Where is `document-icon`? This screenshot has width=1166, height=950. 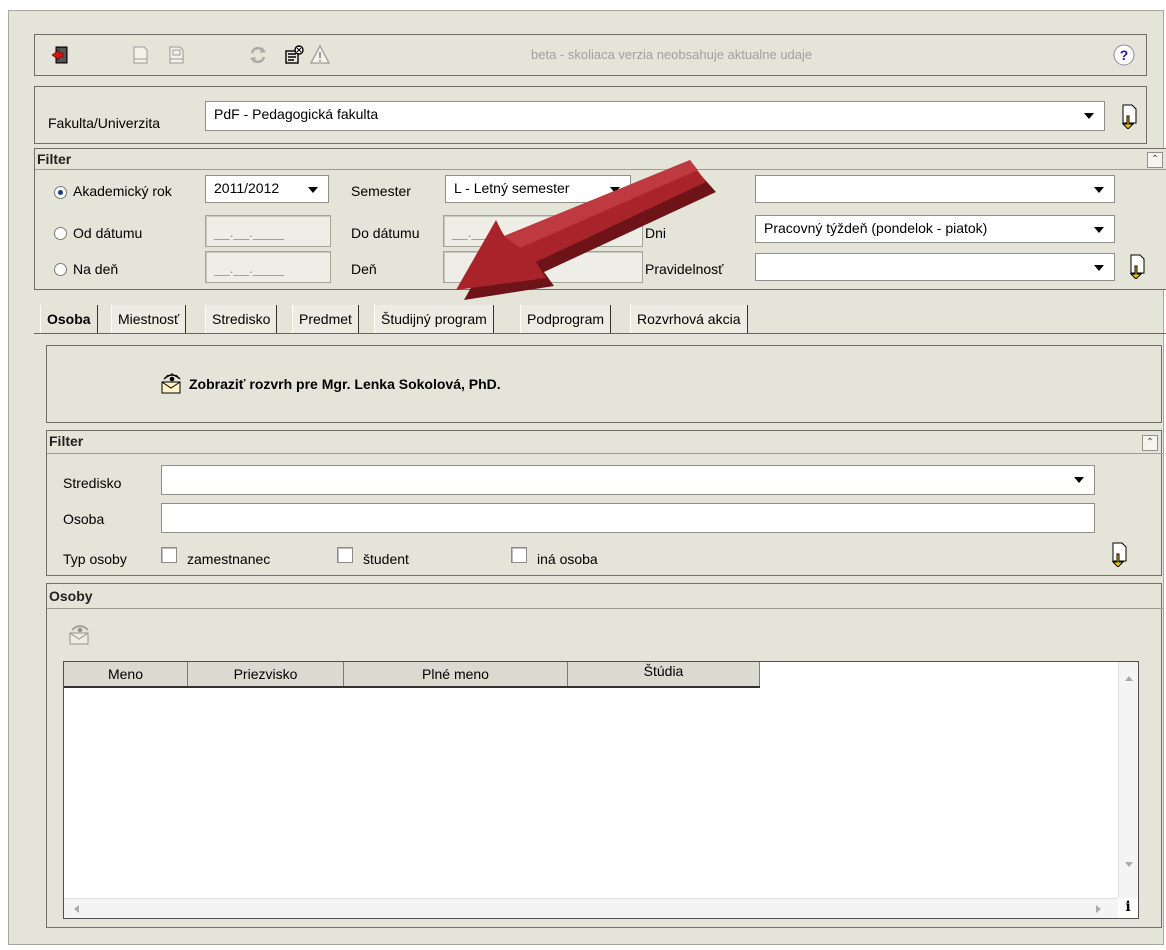 document-icon is located at coordinates (140, 55).